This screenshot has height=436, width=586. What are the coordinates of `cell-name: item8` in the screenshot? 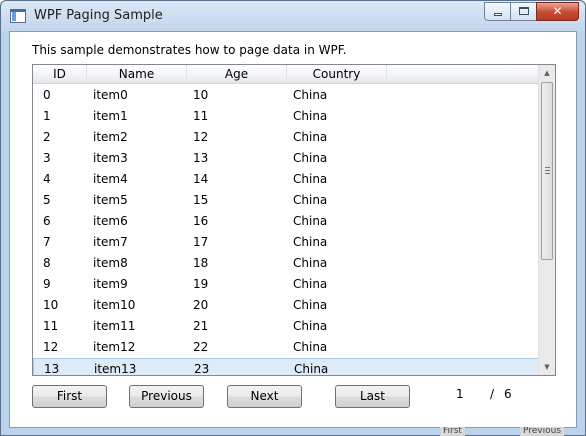 It's located at (110, 263).